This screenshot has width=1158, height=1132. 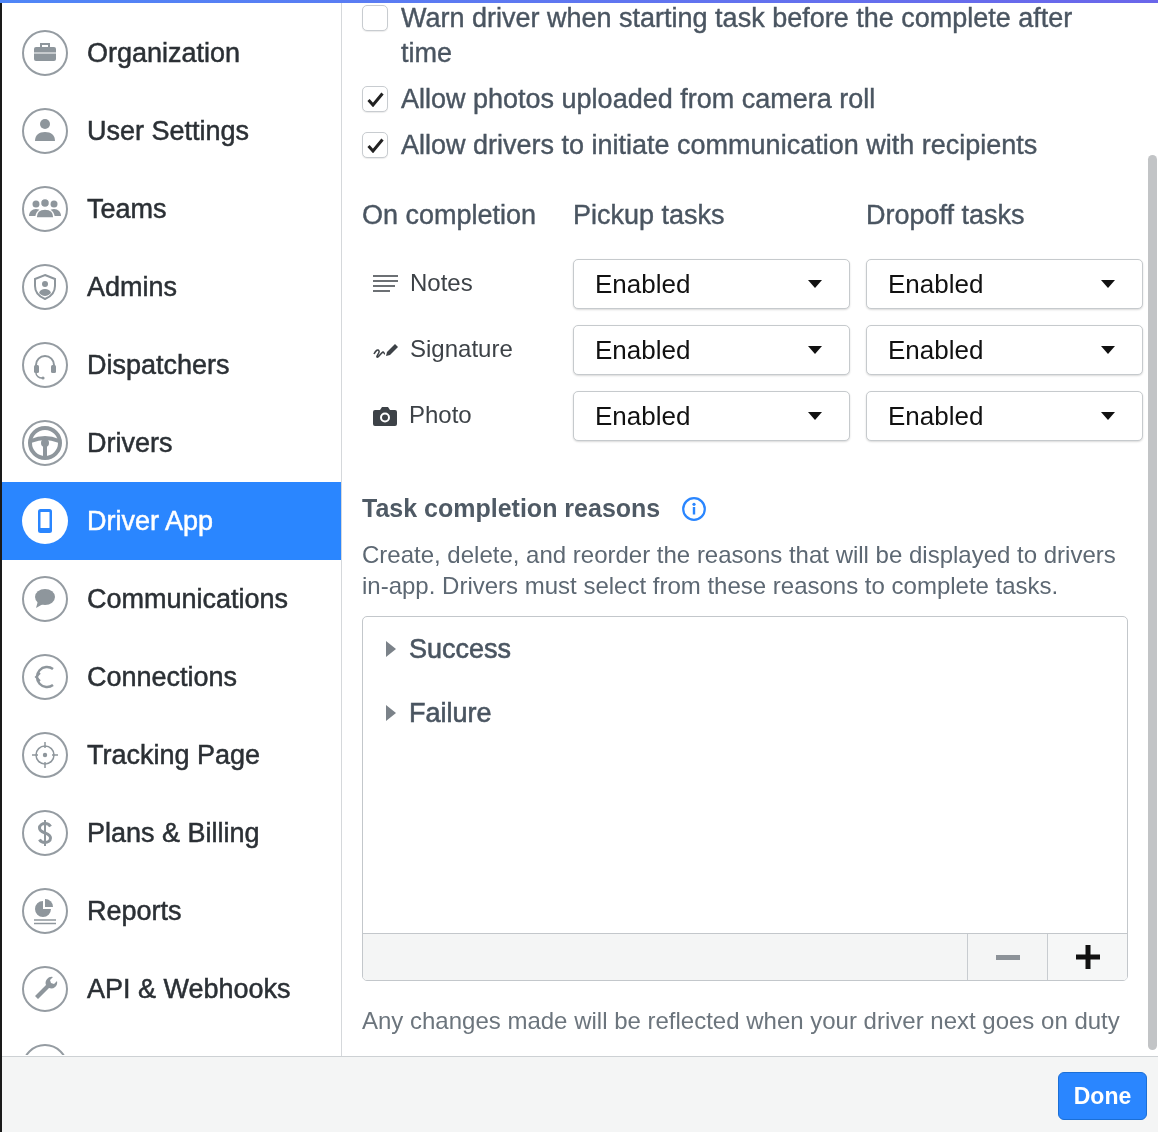 What do you see at coordinates (385, 350) in the screenshot?
I see `pen-icon` at bounding box center [385, 350].